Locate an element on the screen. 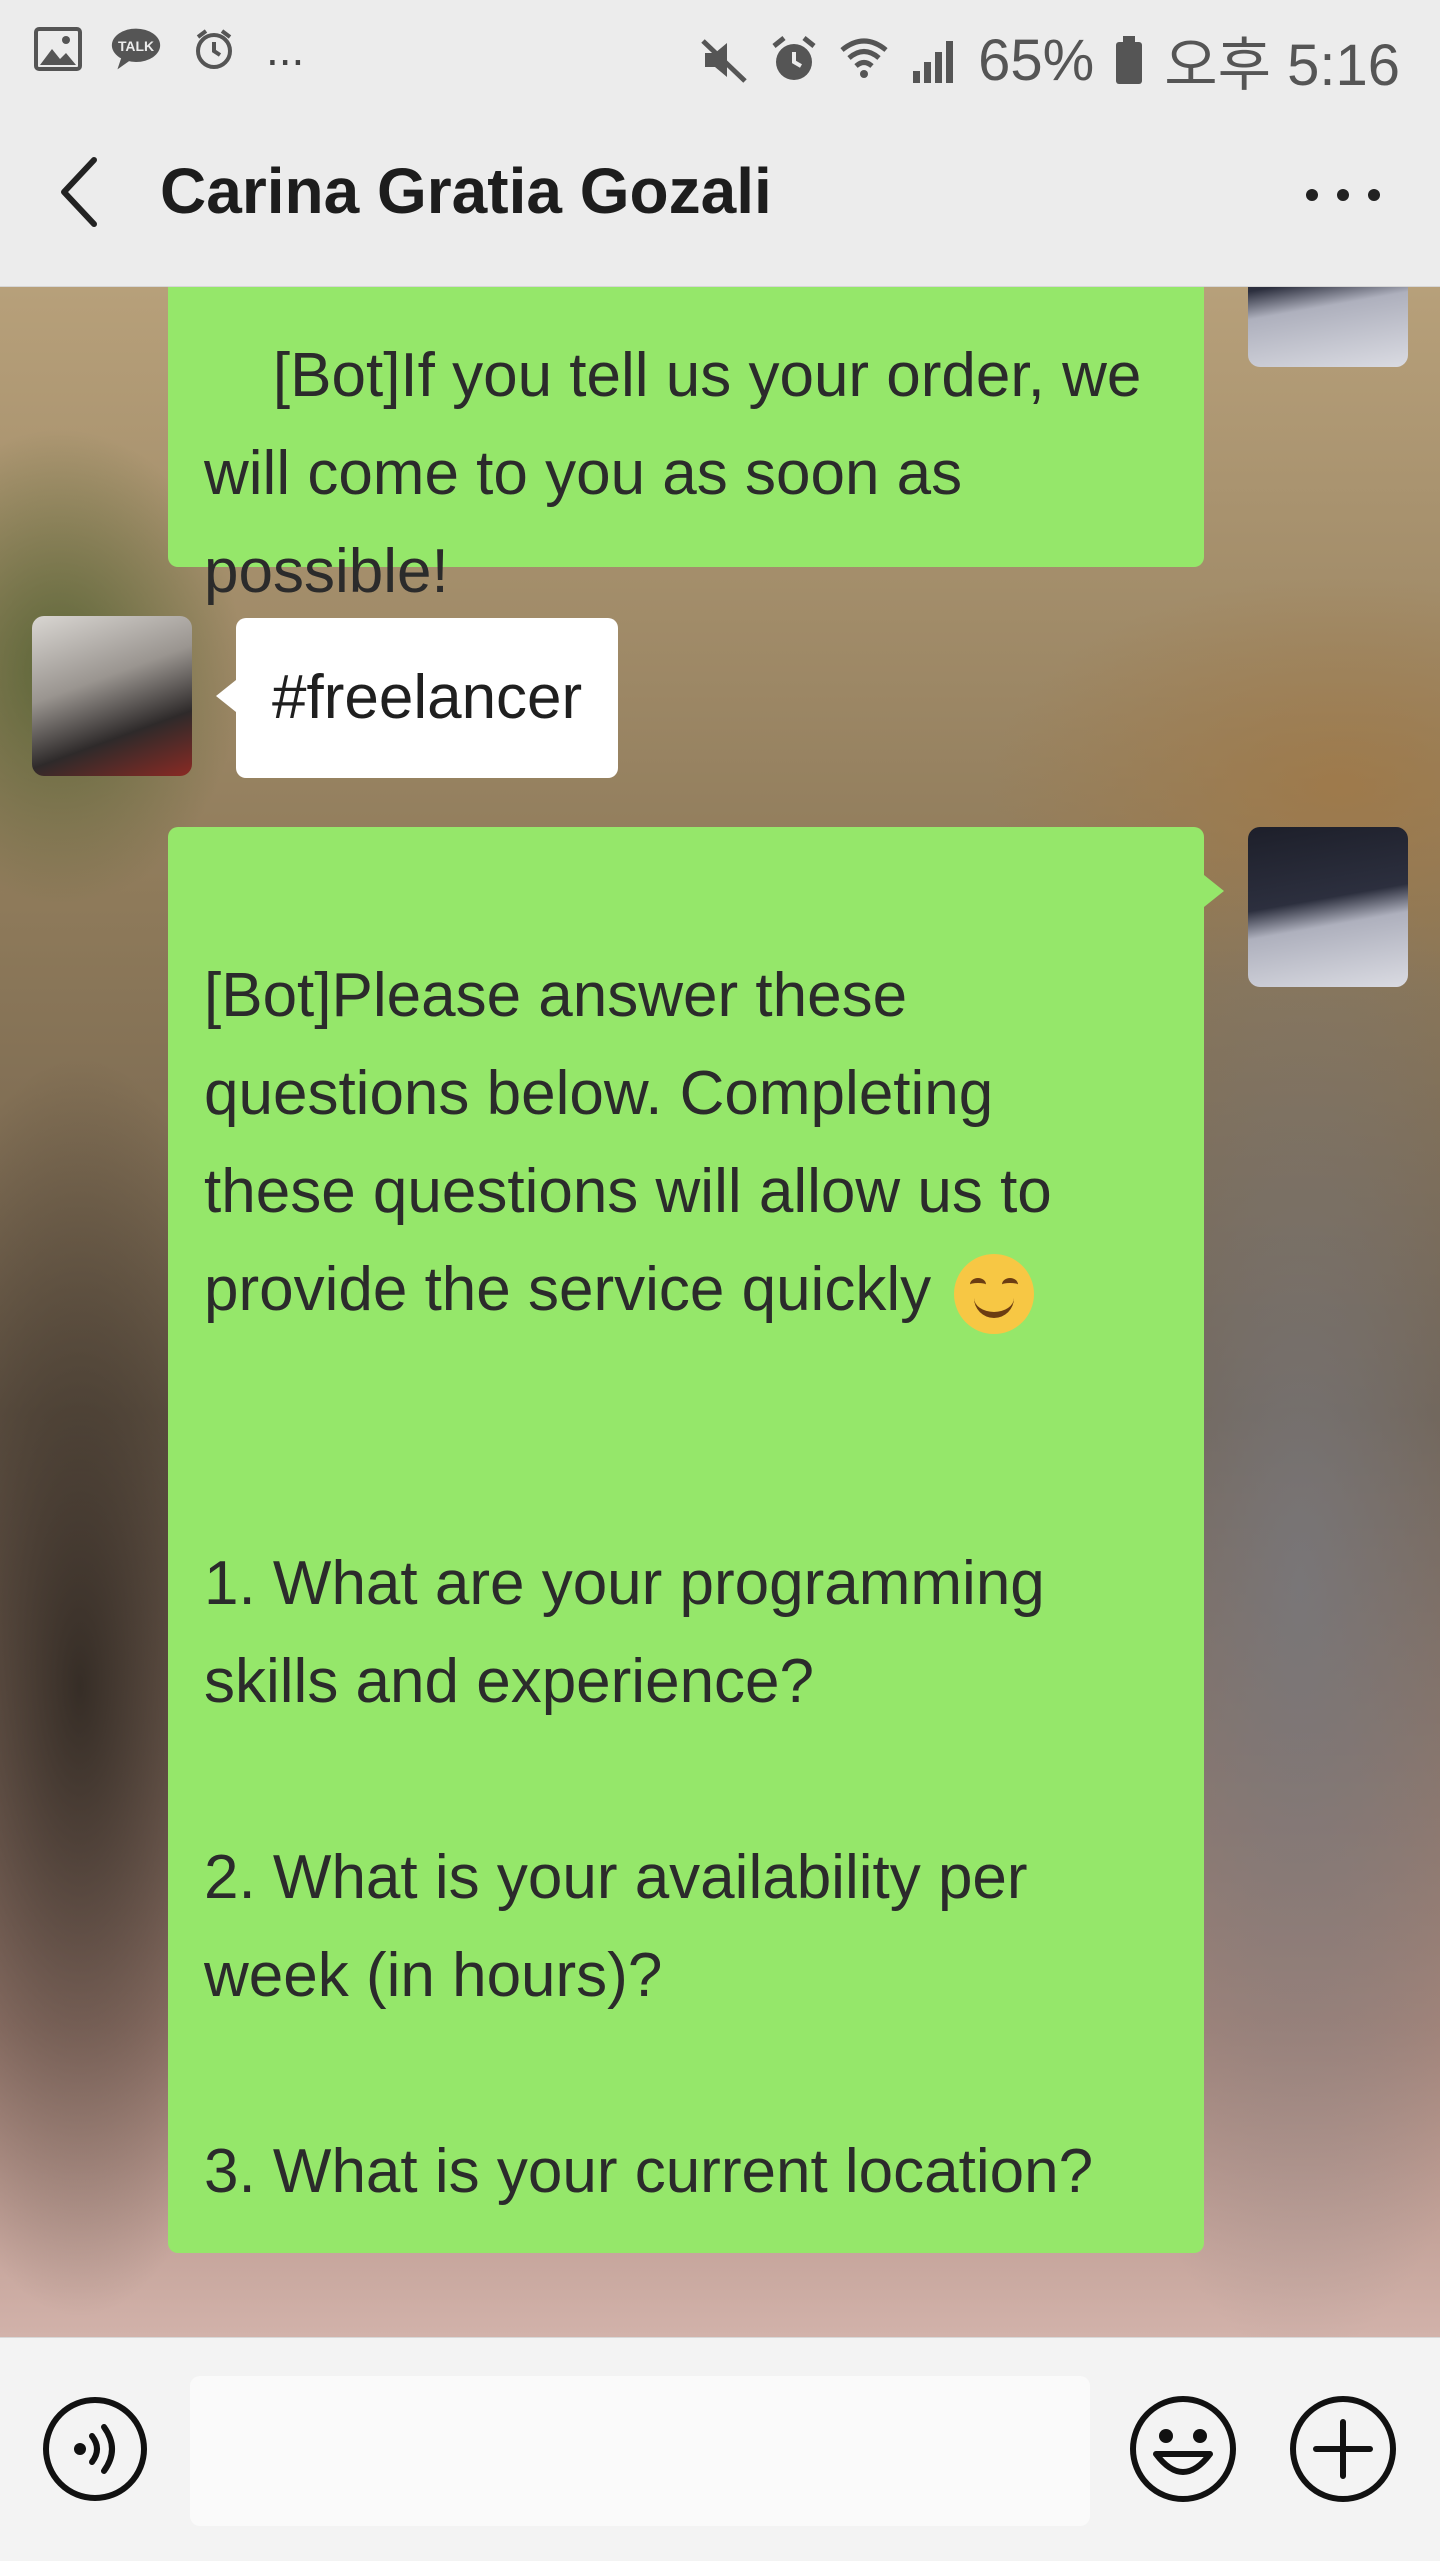 The height and width of the screenshot is (2561, 1440). status-right-icons: 65% 오후 5:16 is located at coordinates (1049, 60).